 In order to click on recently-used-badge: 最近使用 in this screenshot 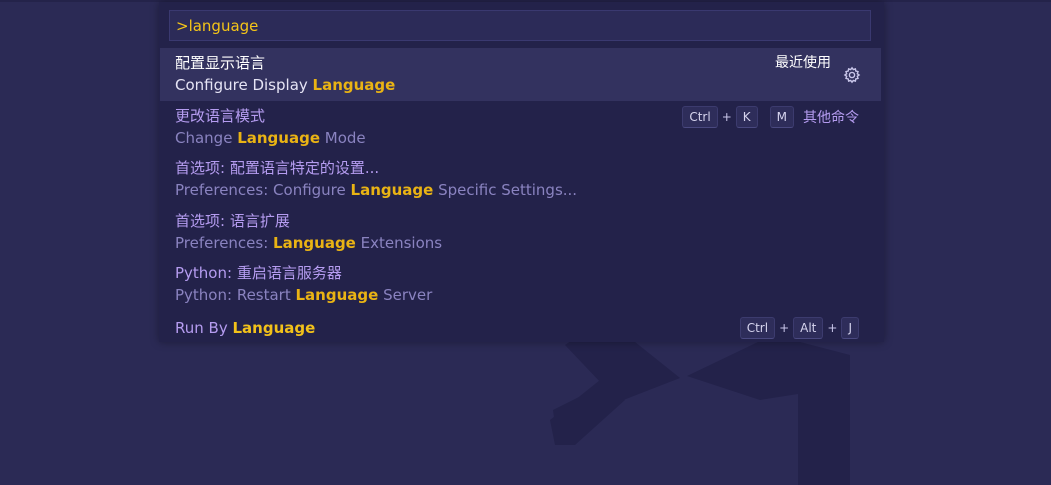, I will do `click(803, 63)`.